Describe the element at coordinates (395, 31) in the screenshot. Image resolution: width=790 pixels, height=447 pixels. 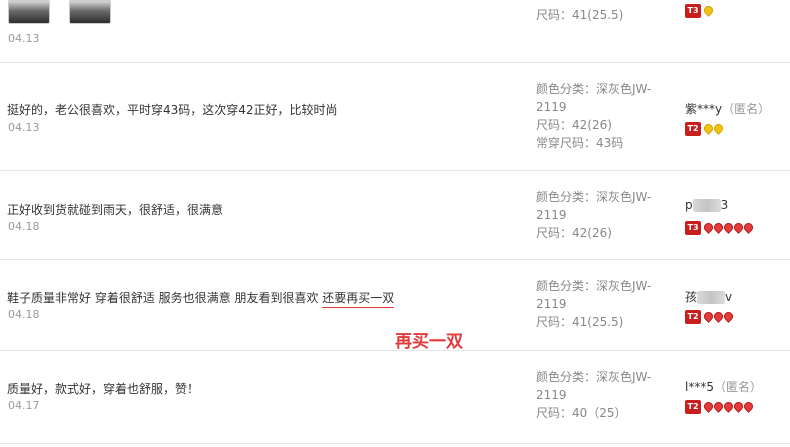
I see `review-row: 04.13 尺码：41(25.5) T3` at that location.